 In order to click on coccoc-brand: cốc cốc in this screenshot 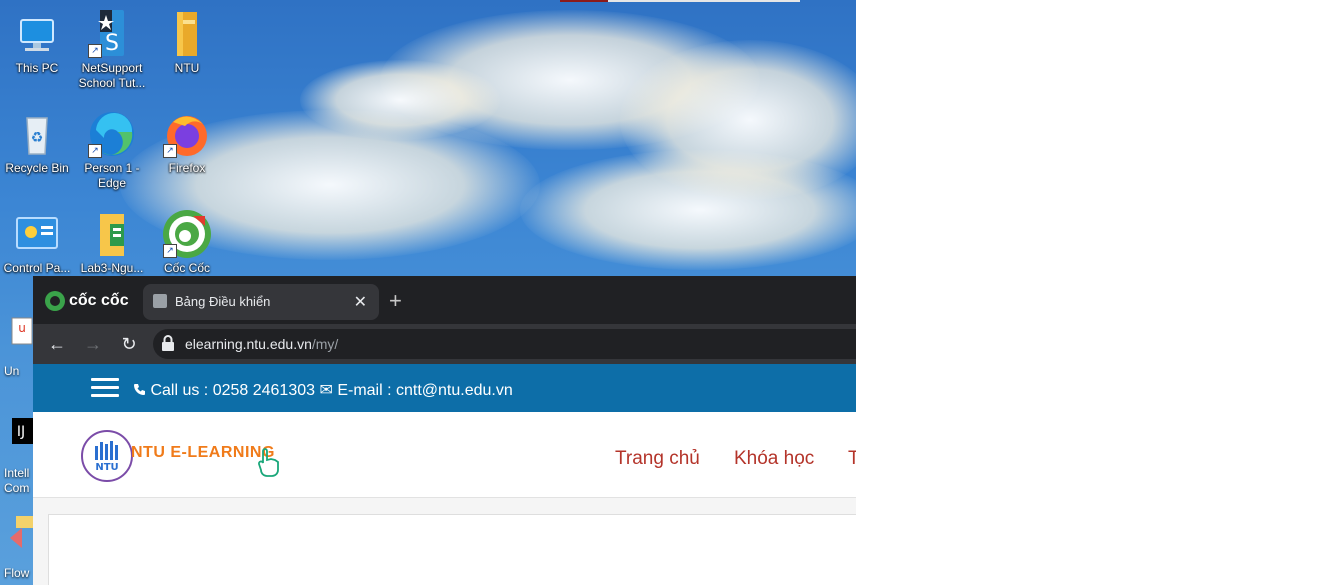, I will do `click(87, 301)`.